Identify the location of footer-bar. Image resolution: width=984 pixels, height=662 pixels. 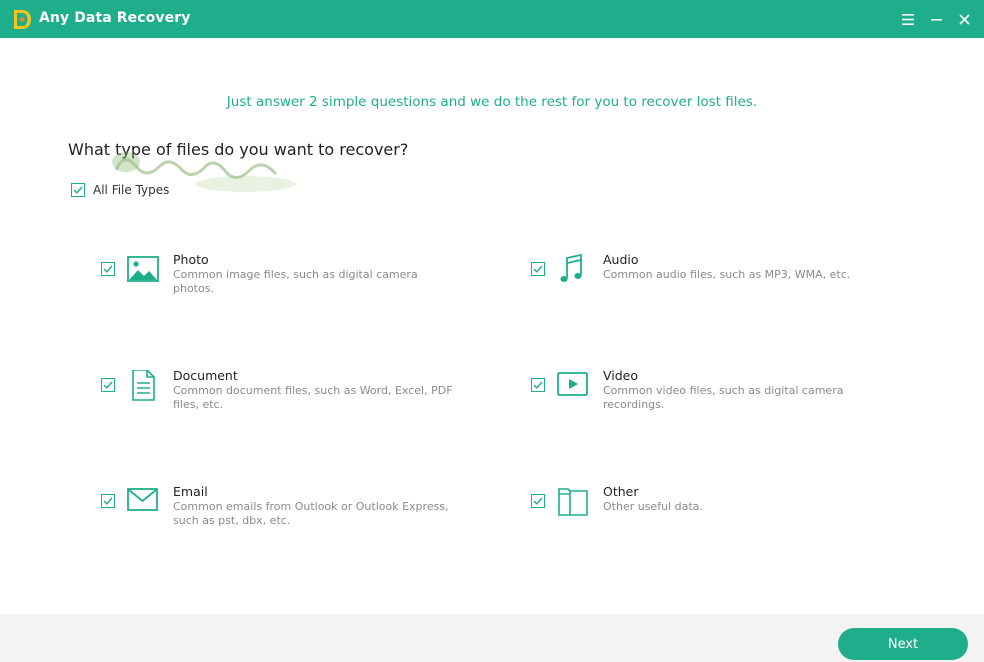
(492, 638).